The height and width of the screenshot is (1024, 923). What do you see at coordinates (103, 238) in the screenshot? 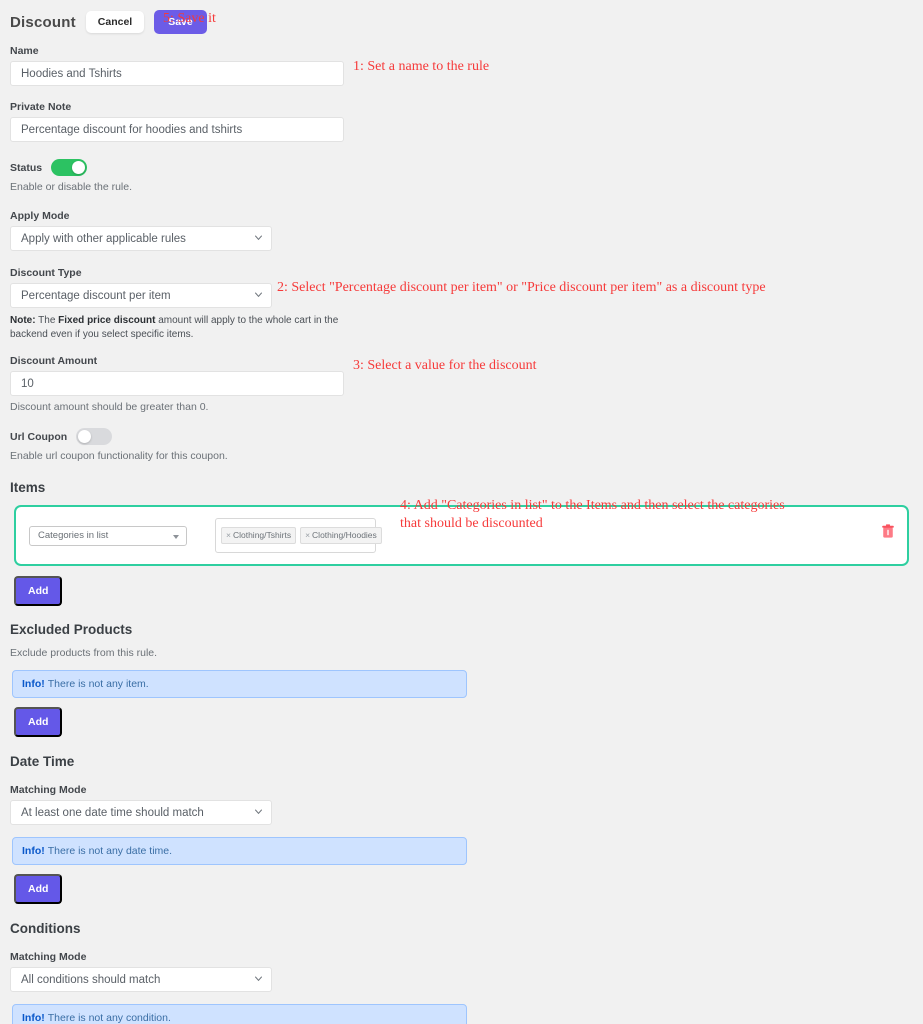
I see `apply-mode-value: Apply with other applicable rules` at bounding box center [103, 238].